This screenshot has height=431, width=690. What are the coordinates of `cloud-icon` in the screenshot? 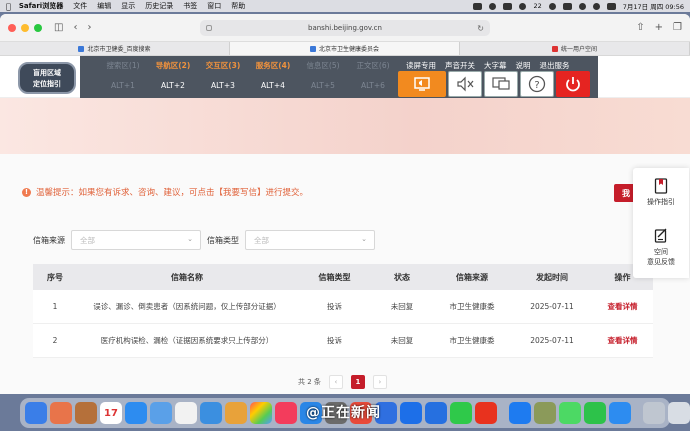 It's located at (508, 6).